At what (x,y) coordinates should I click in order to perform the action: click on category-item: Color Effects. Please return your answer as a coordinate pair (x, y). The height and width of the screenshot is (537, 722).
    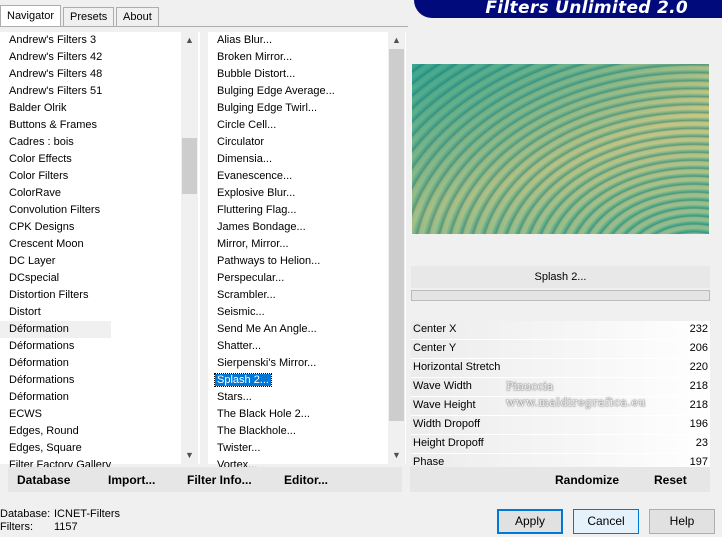
    Looking at the image, I should click on (55, 159).